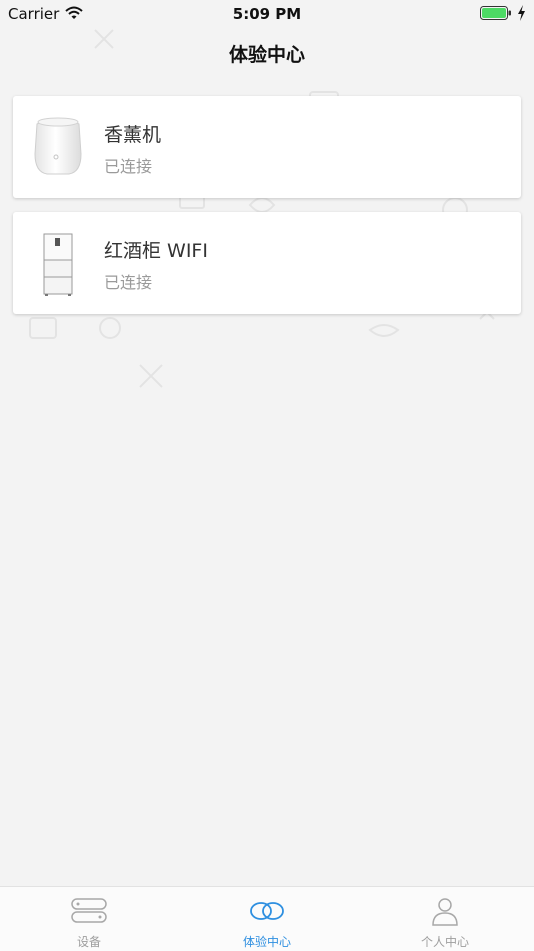 This screenshot has width=534, height=951. What do you see at coordinates (88, 942) in the screenshot?
I see `tab-label: 设备` at bounding box center [88, 942].